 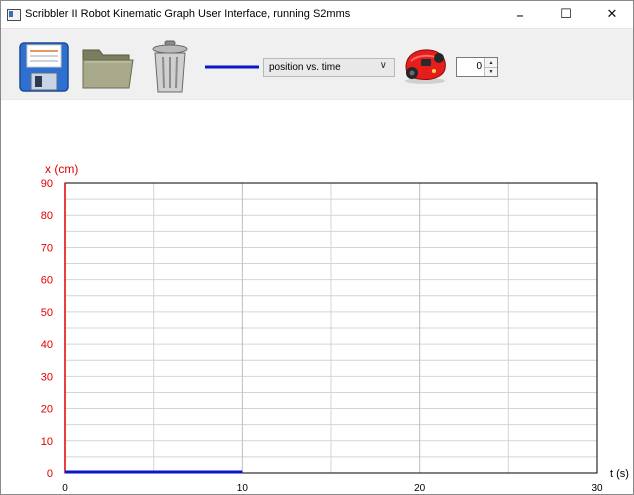 What do you see at coordinates (47, 248) in the screenshot?
I see `y-tick-label: 70` at bounding box center [47, 248].